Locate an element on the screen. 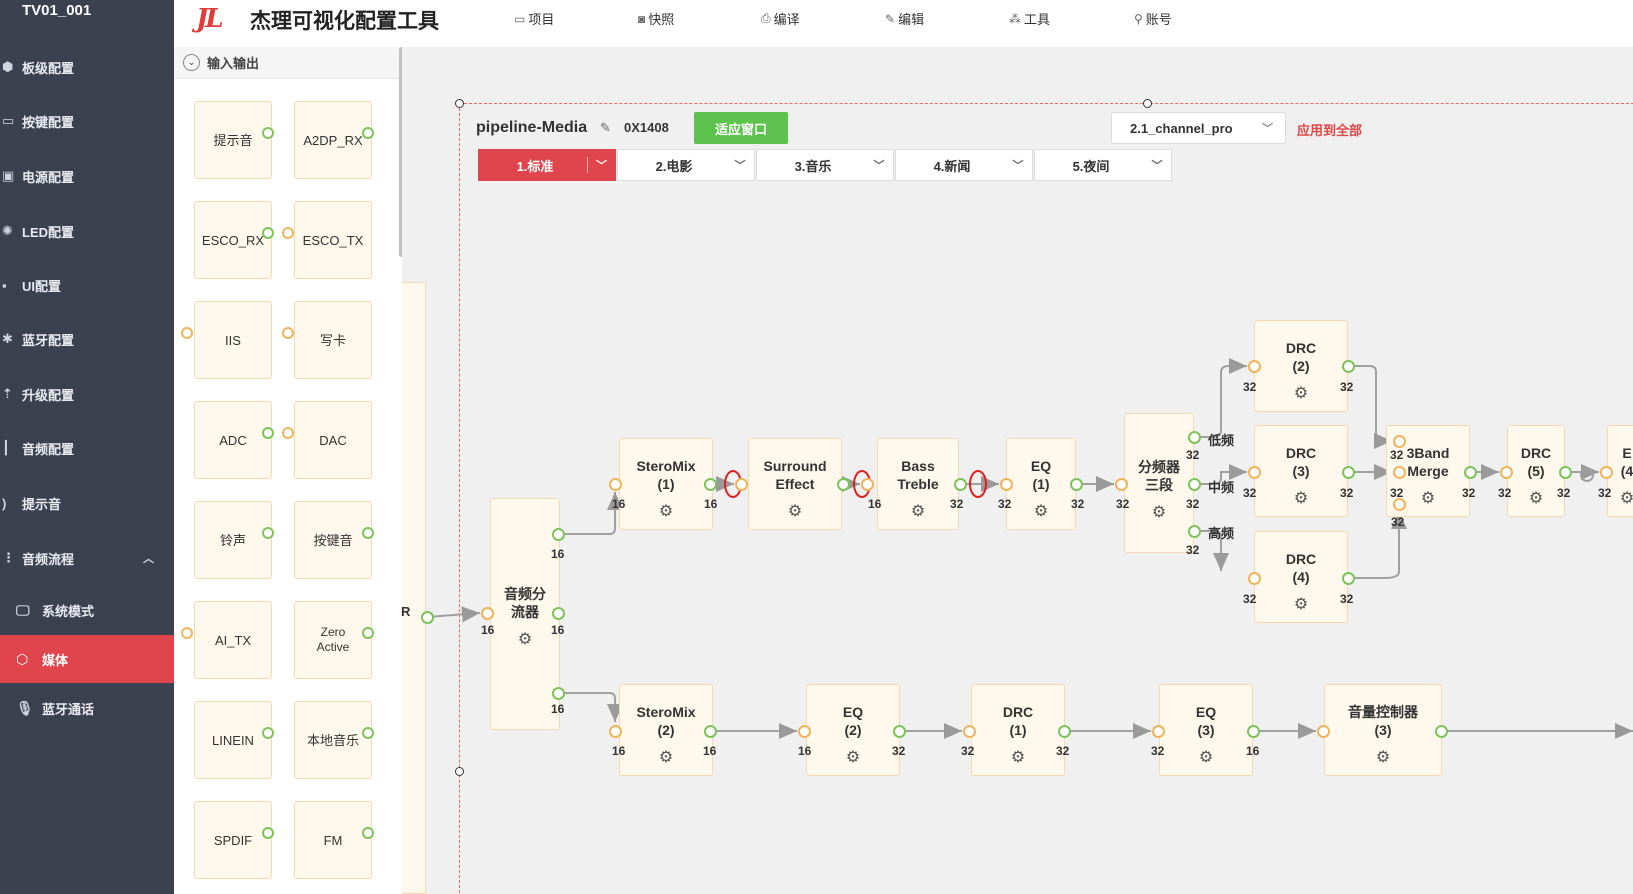  pipeline-node: Bass Treble ⚙ is located at coordinates (918, 484).